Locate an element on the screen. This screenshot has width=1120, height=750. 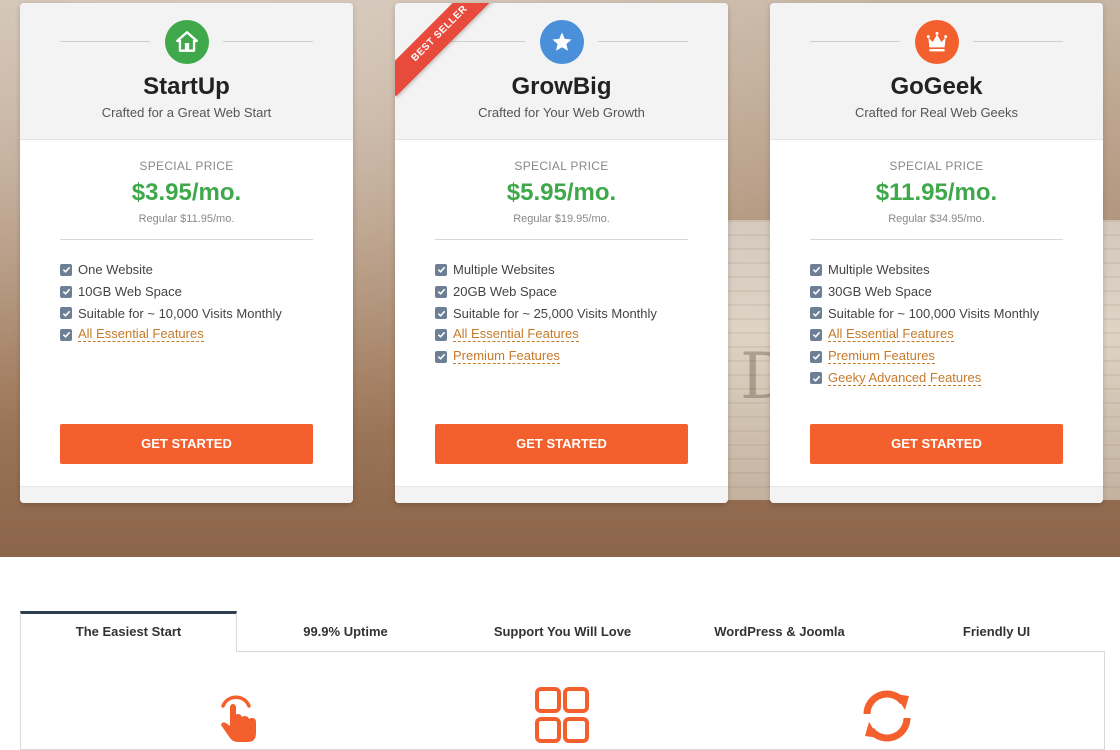
tap-hand-icon is located at coordinates (238, 718).